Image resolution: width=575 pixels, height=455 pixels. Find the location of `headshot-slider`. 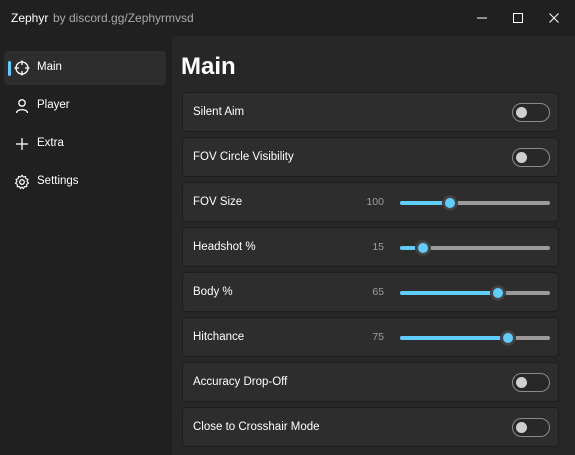

headshot-slider is located at coordinates (475, 248).